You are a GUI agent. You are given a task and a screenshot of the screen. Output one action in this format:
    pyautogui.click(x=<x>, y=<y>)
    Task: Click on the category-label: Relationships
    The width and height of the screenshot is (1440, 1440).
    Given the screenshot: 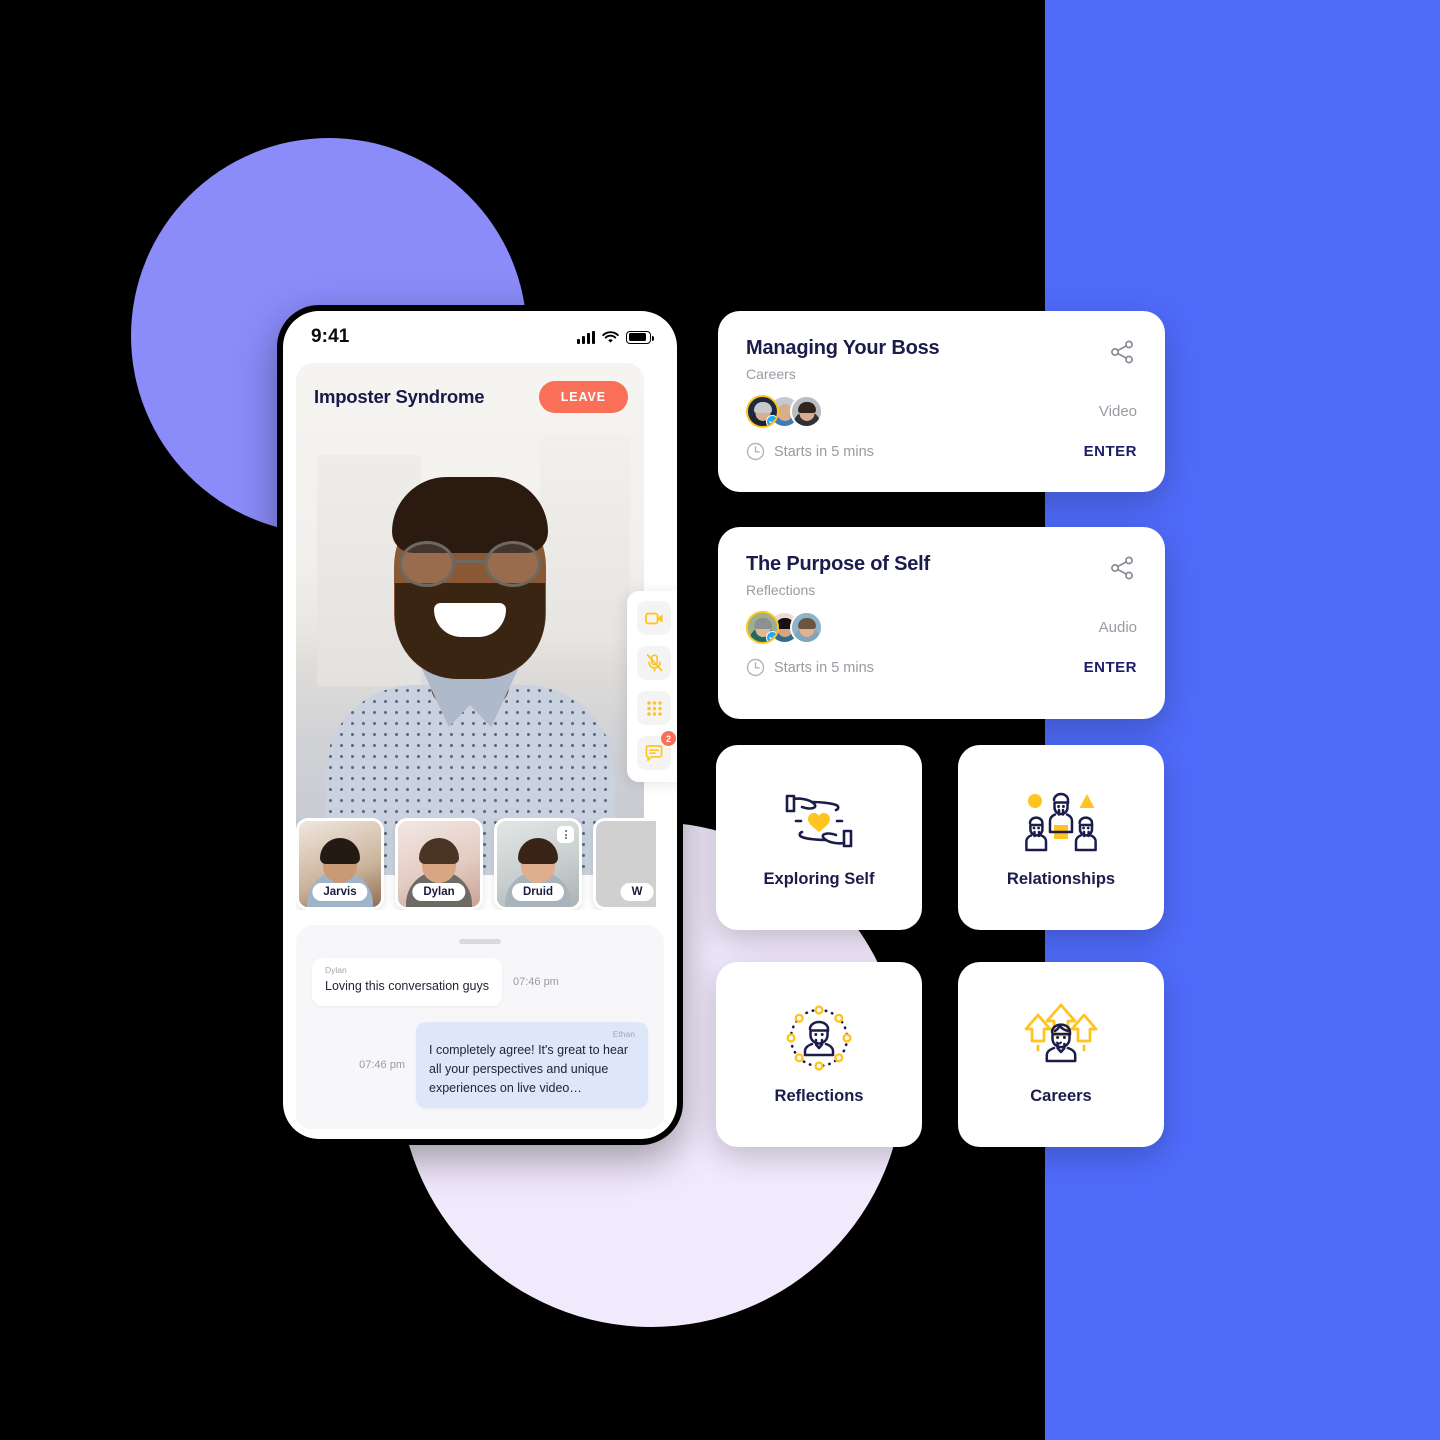 What is the action you would take?
    pyautogui.click(x=1061, y=879)
    